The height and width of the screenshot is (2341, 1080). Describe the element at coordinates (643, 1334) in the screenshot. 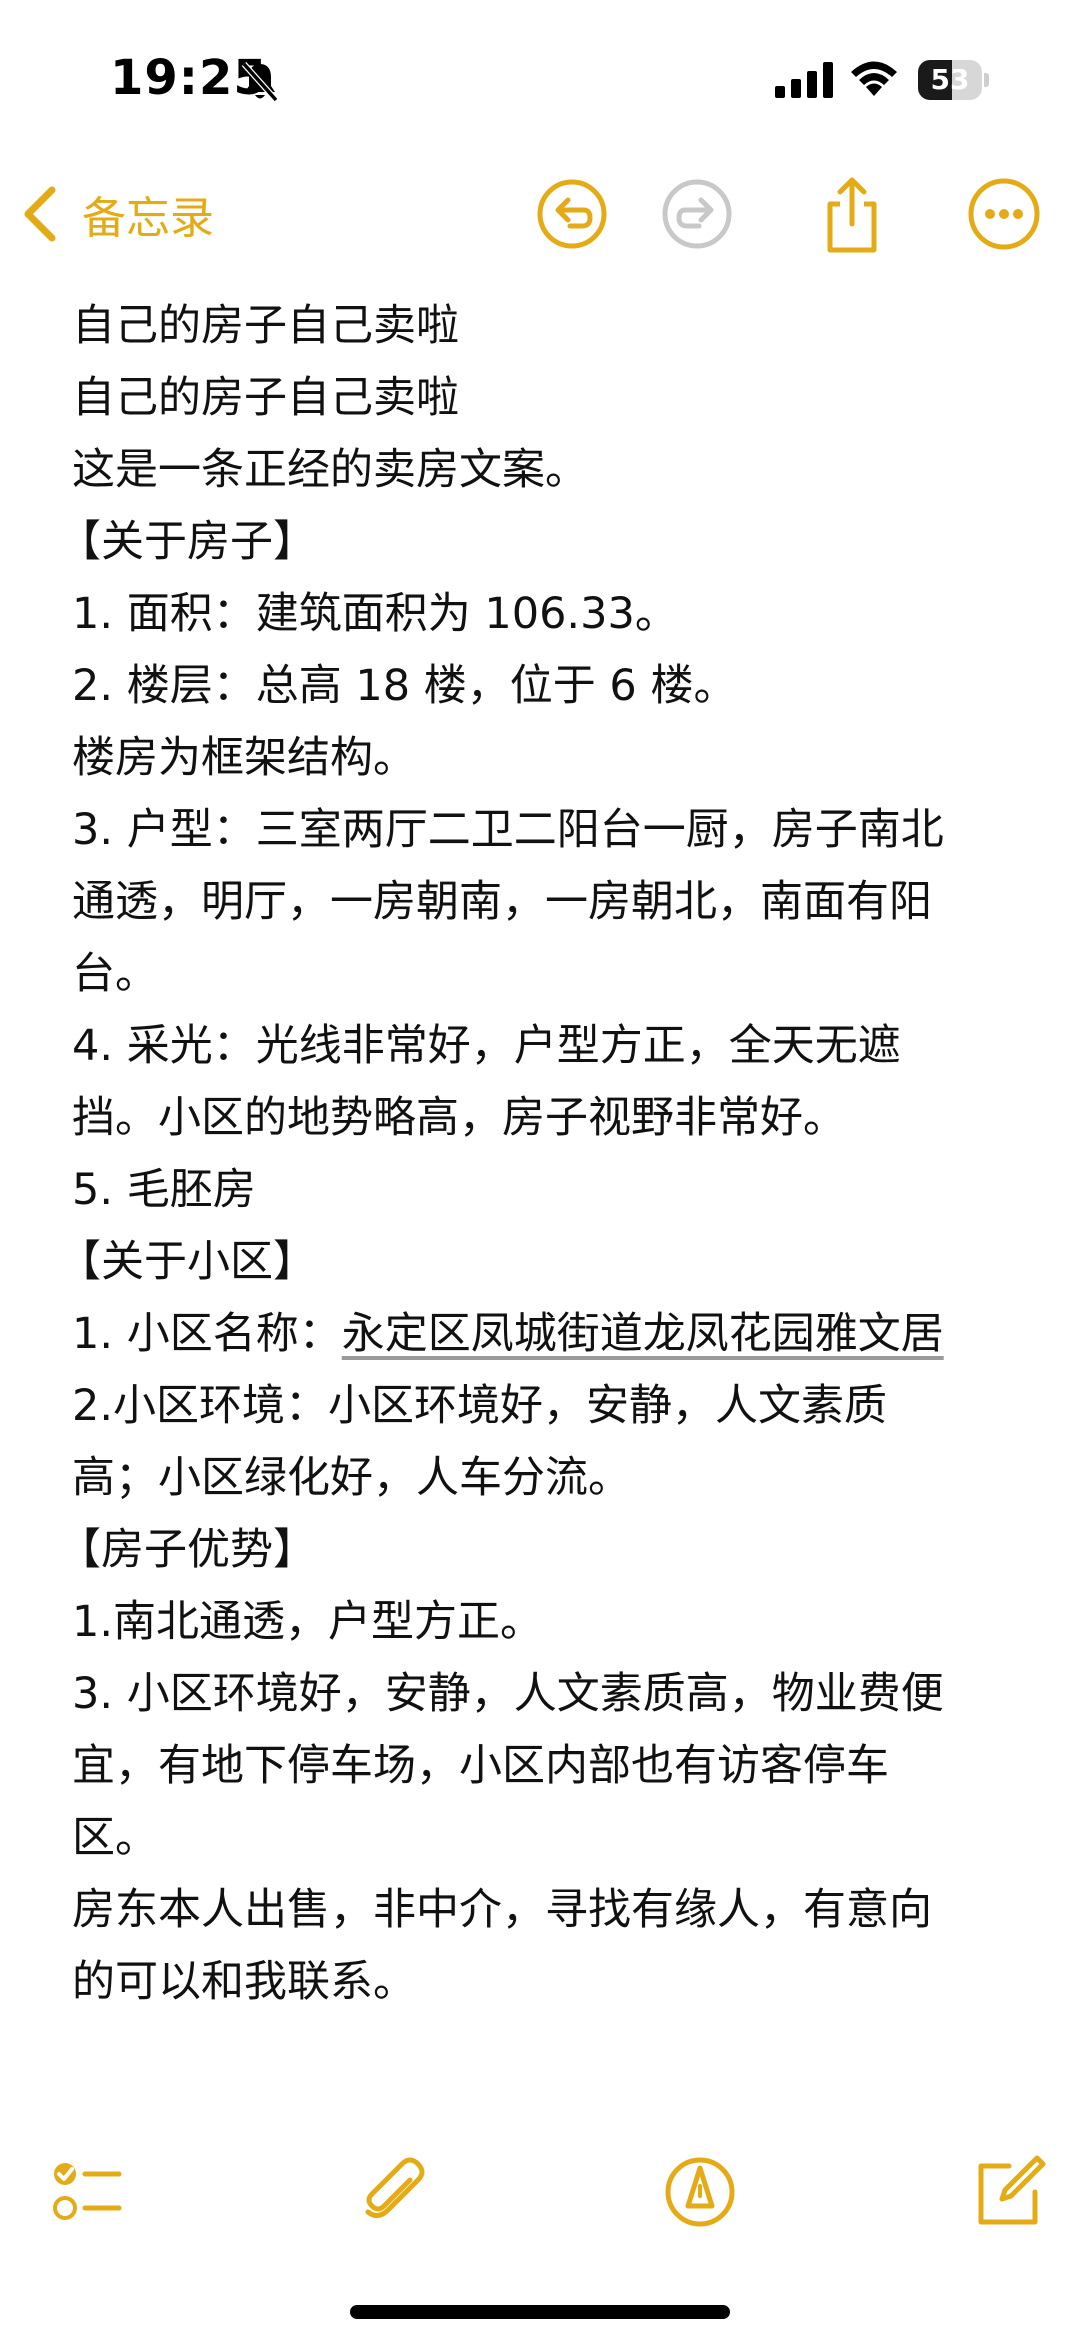

I see `address-link: 永定区凤城街道龙凤花园雅文居` at that location.